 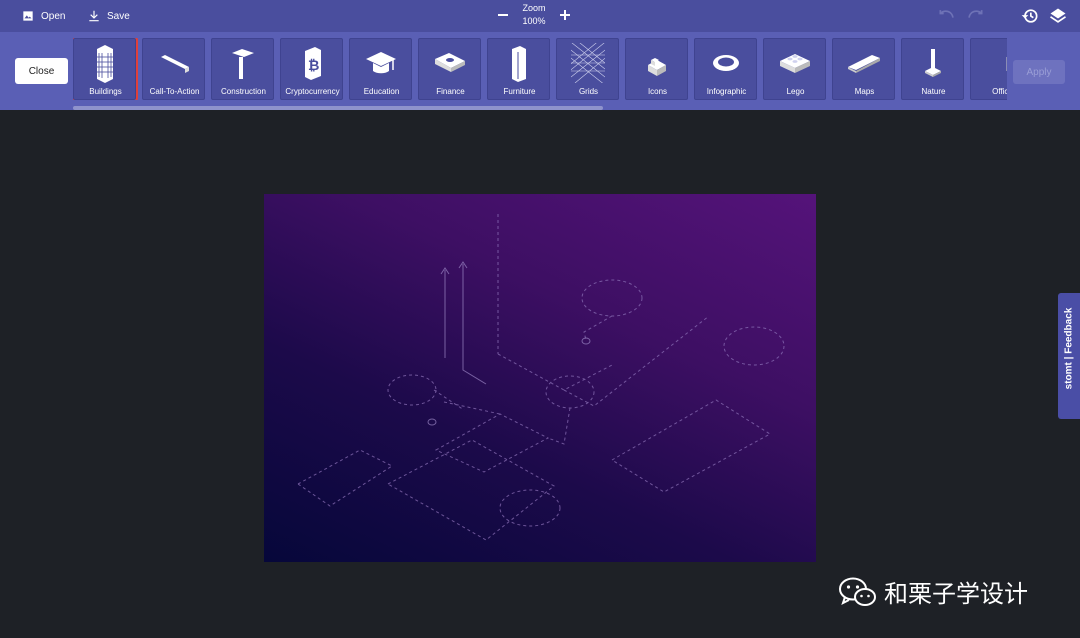 I want to click on category-label: Education, so click(x=381, y=91).